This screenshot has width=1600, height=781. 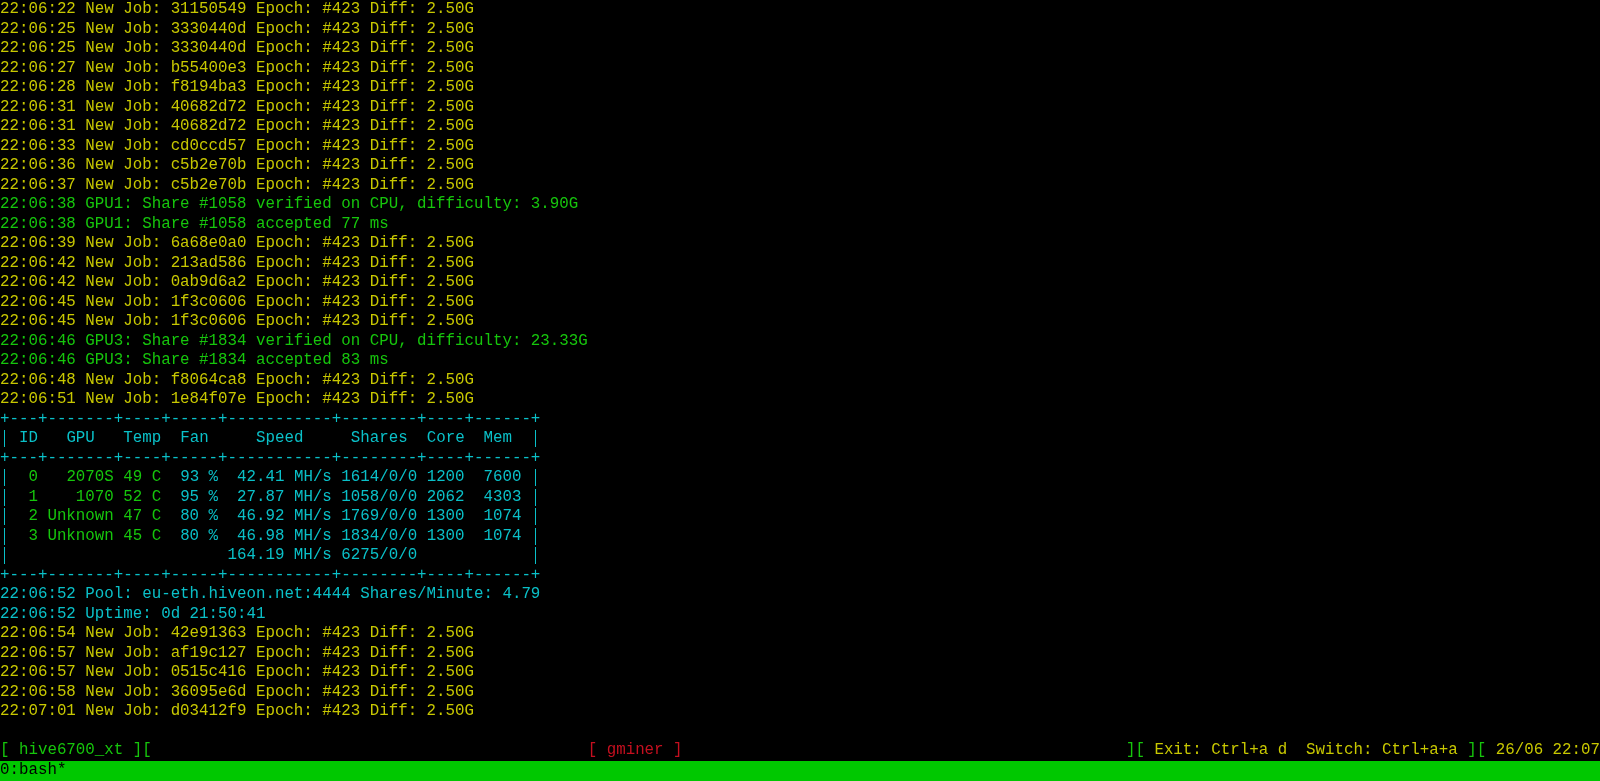 What do you see at coordinates (289, 204) in the screenshot?
I see `log-line: 22:06:38 GPU1: Share #1058 verified on CPU, difficulty: 3.90G` at bounding box center [289, 204].